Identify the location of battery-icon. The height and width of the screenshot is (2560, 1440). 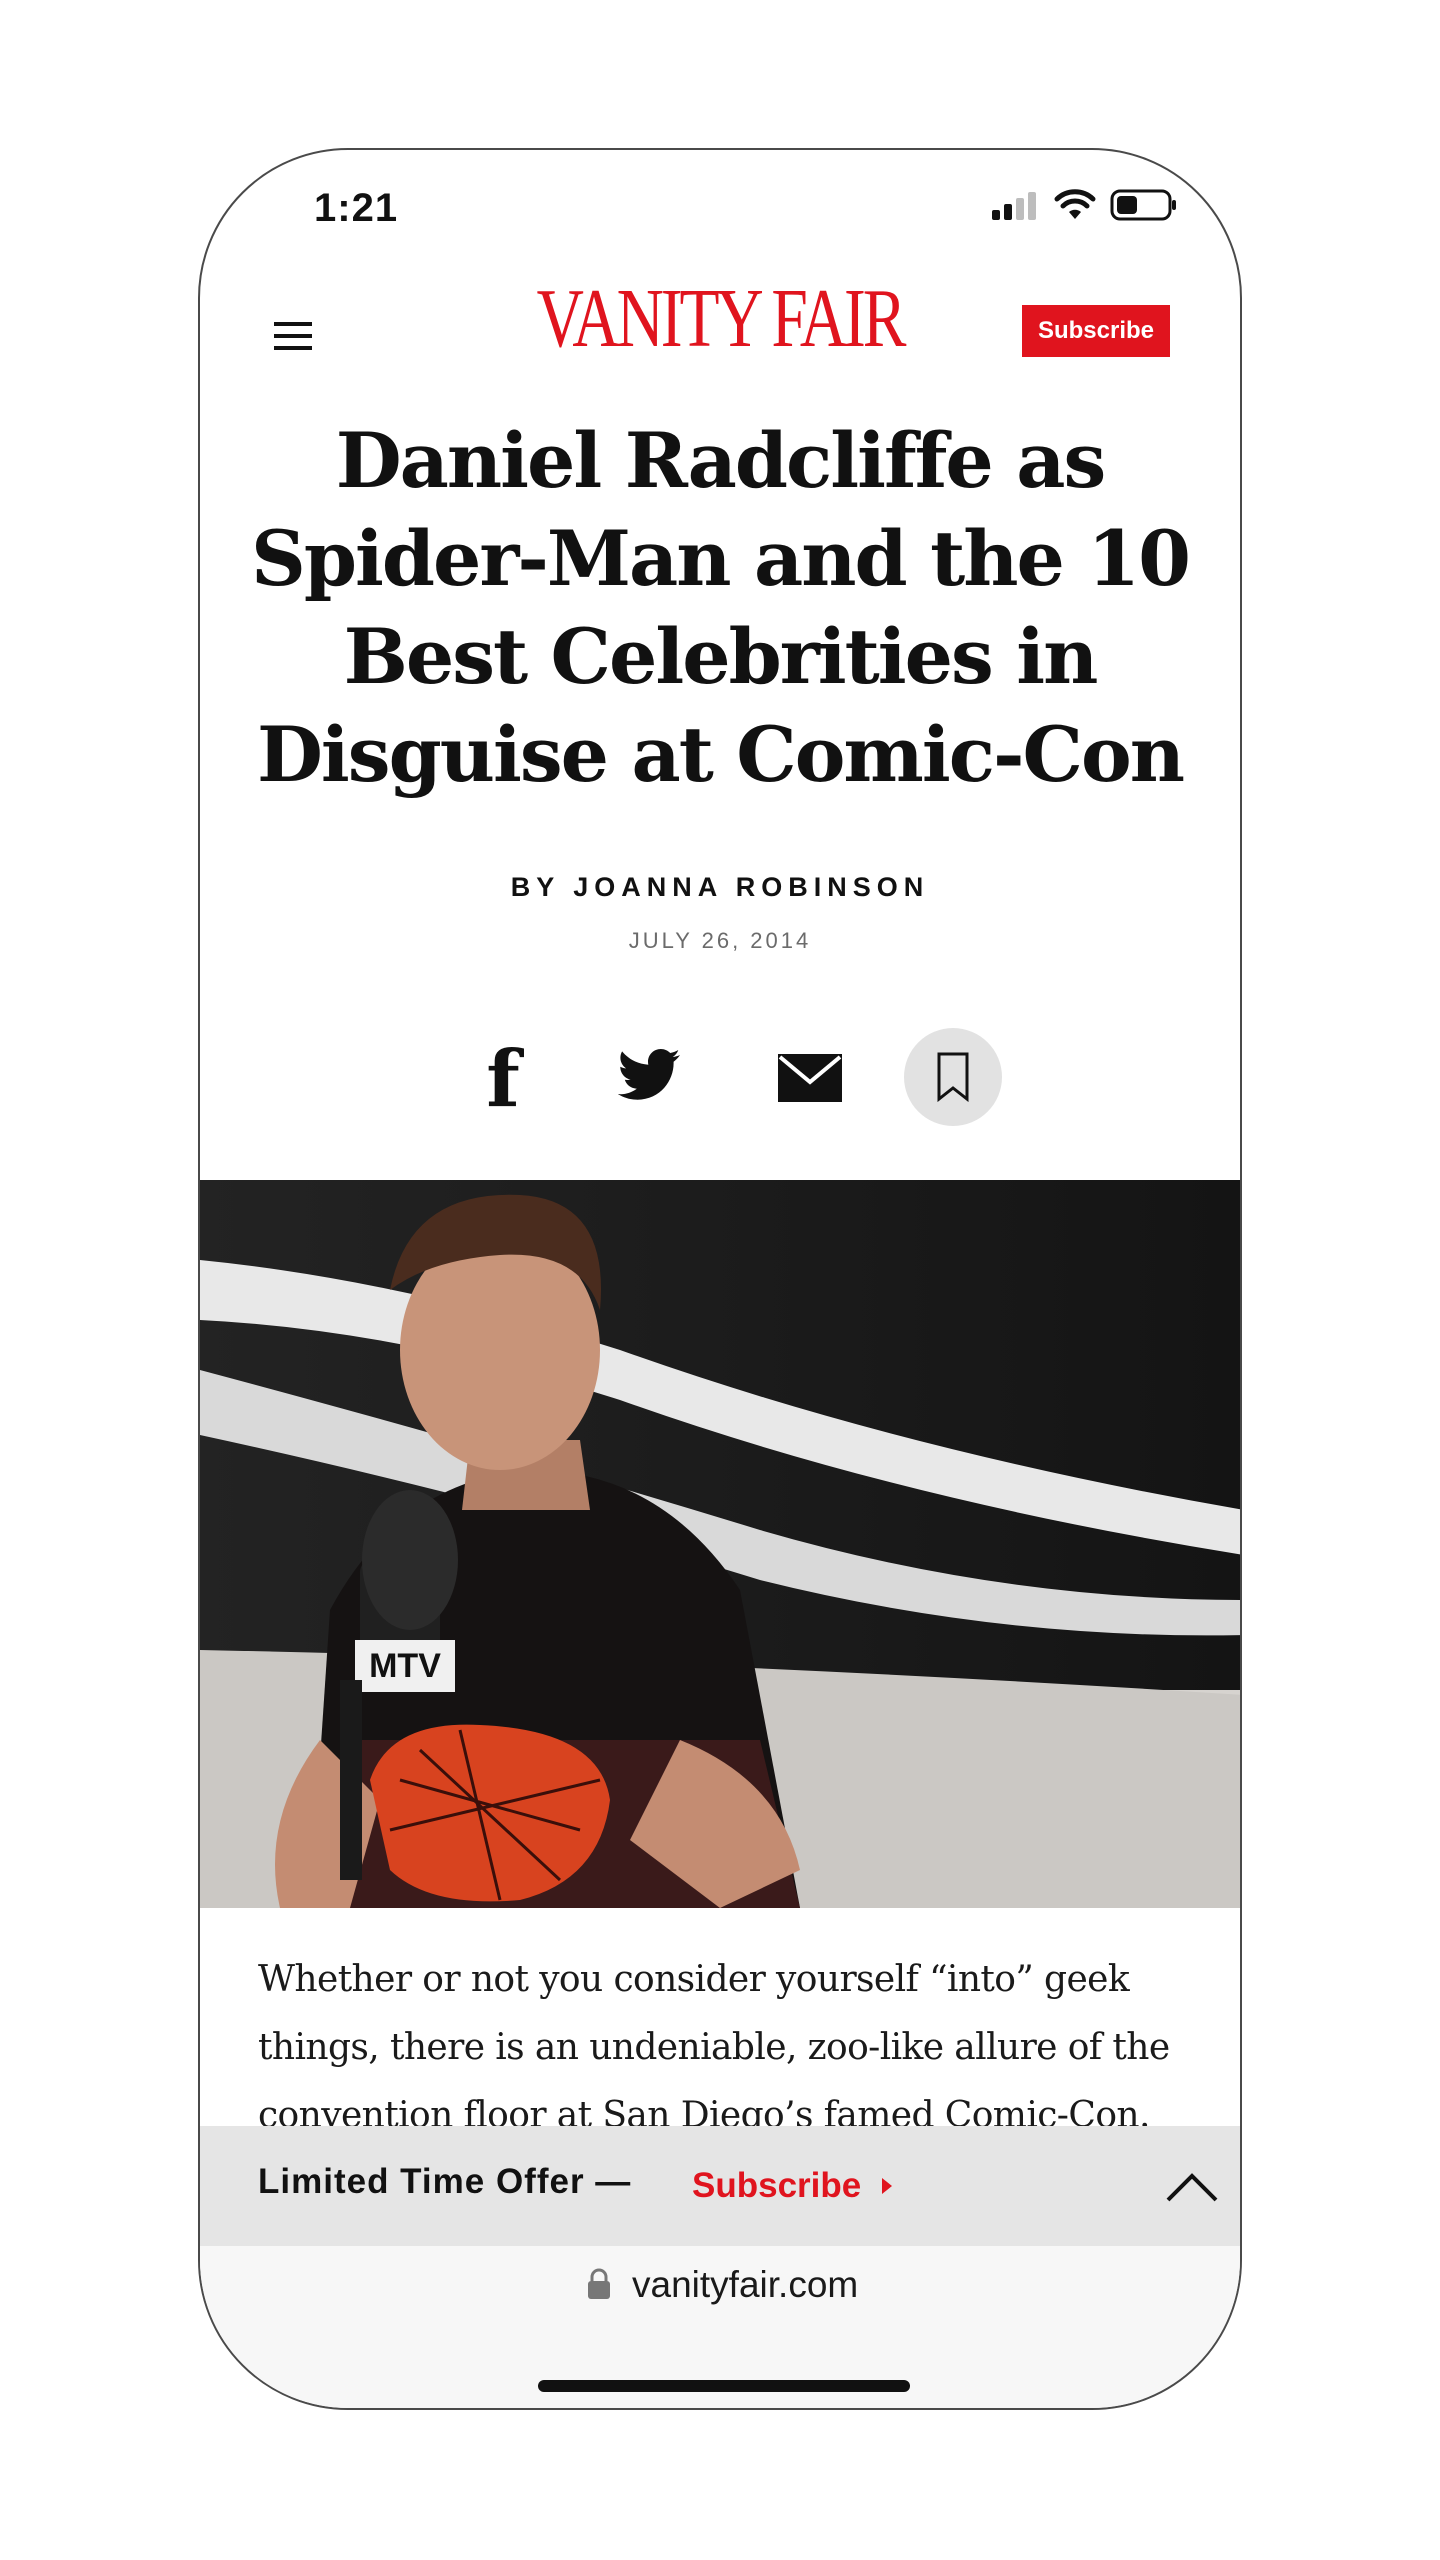
(1143, 205).